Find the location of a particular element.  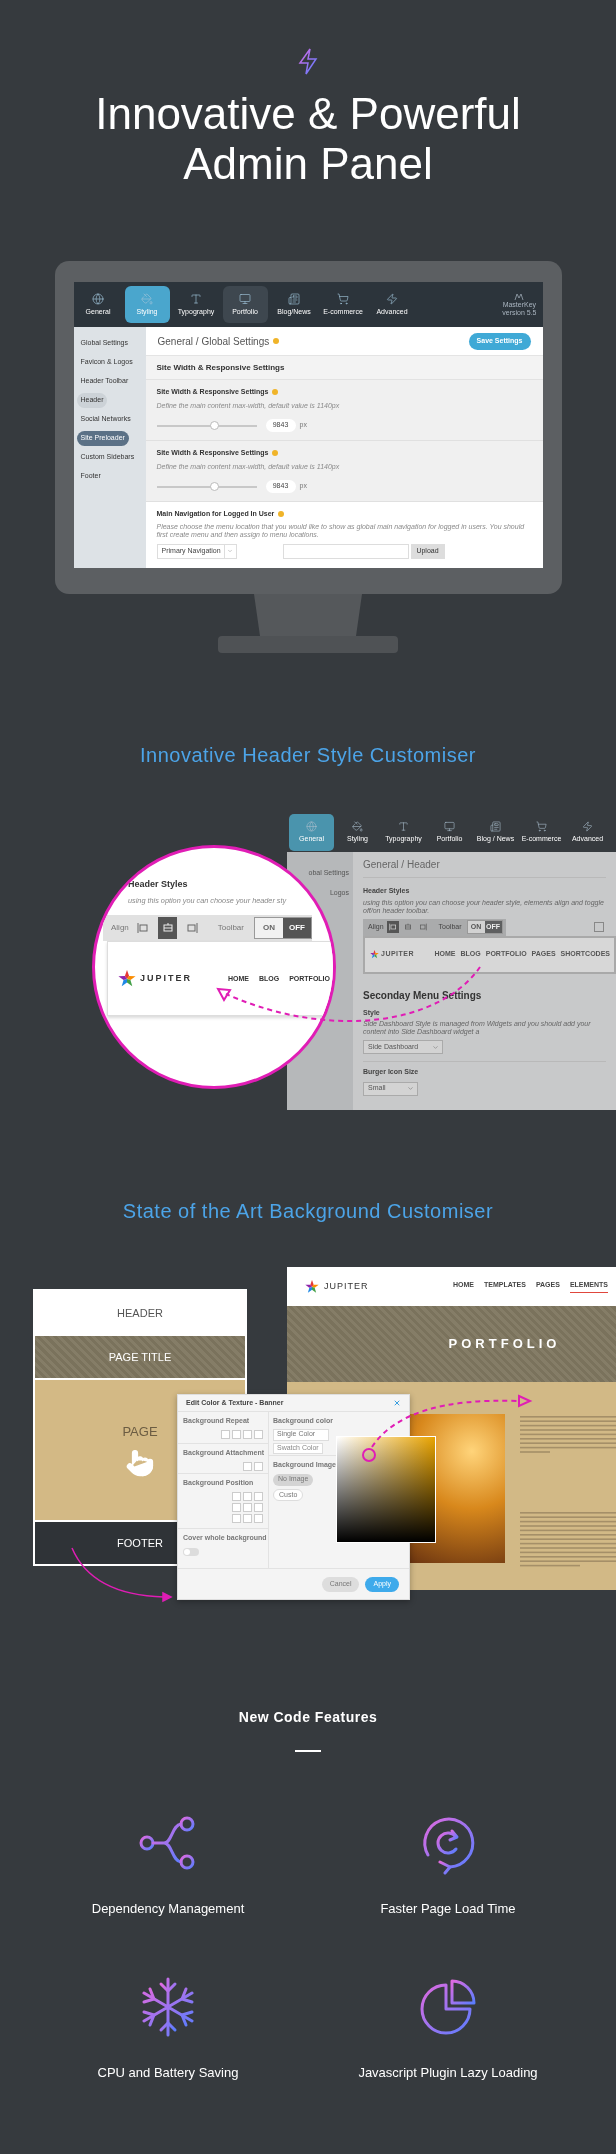

close-icon is located at coordinates (397, 1403).